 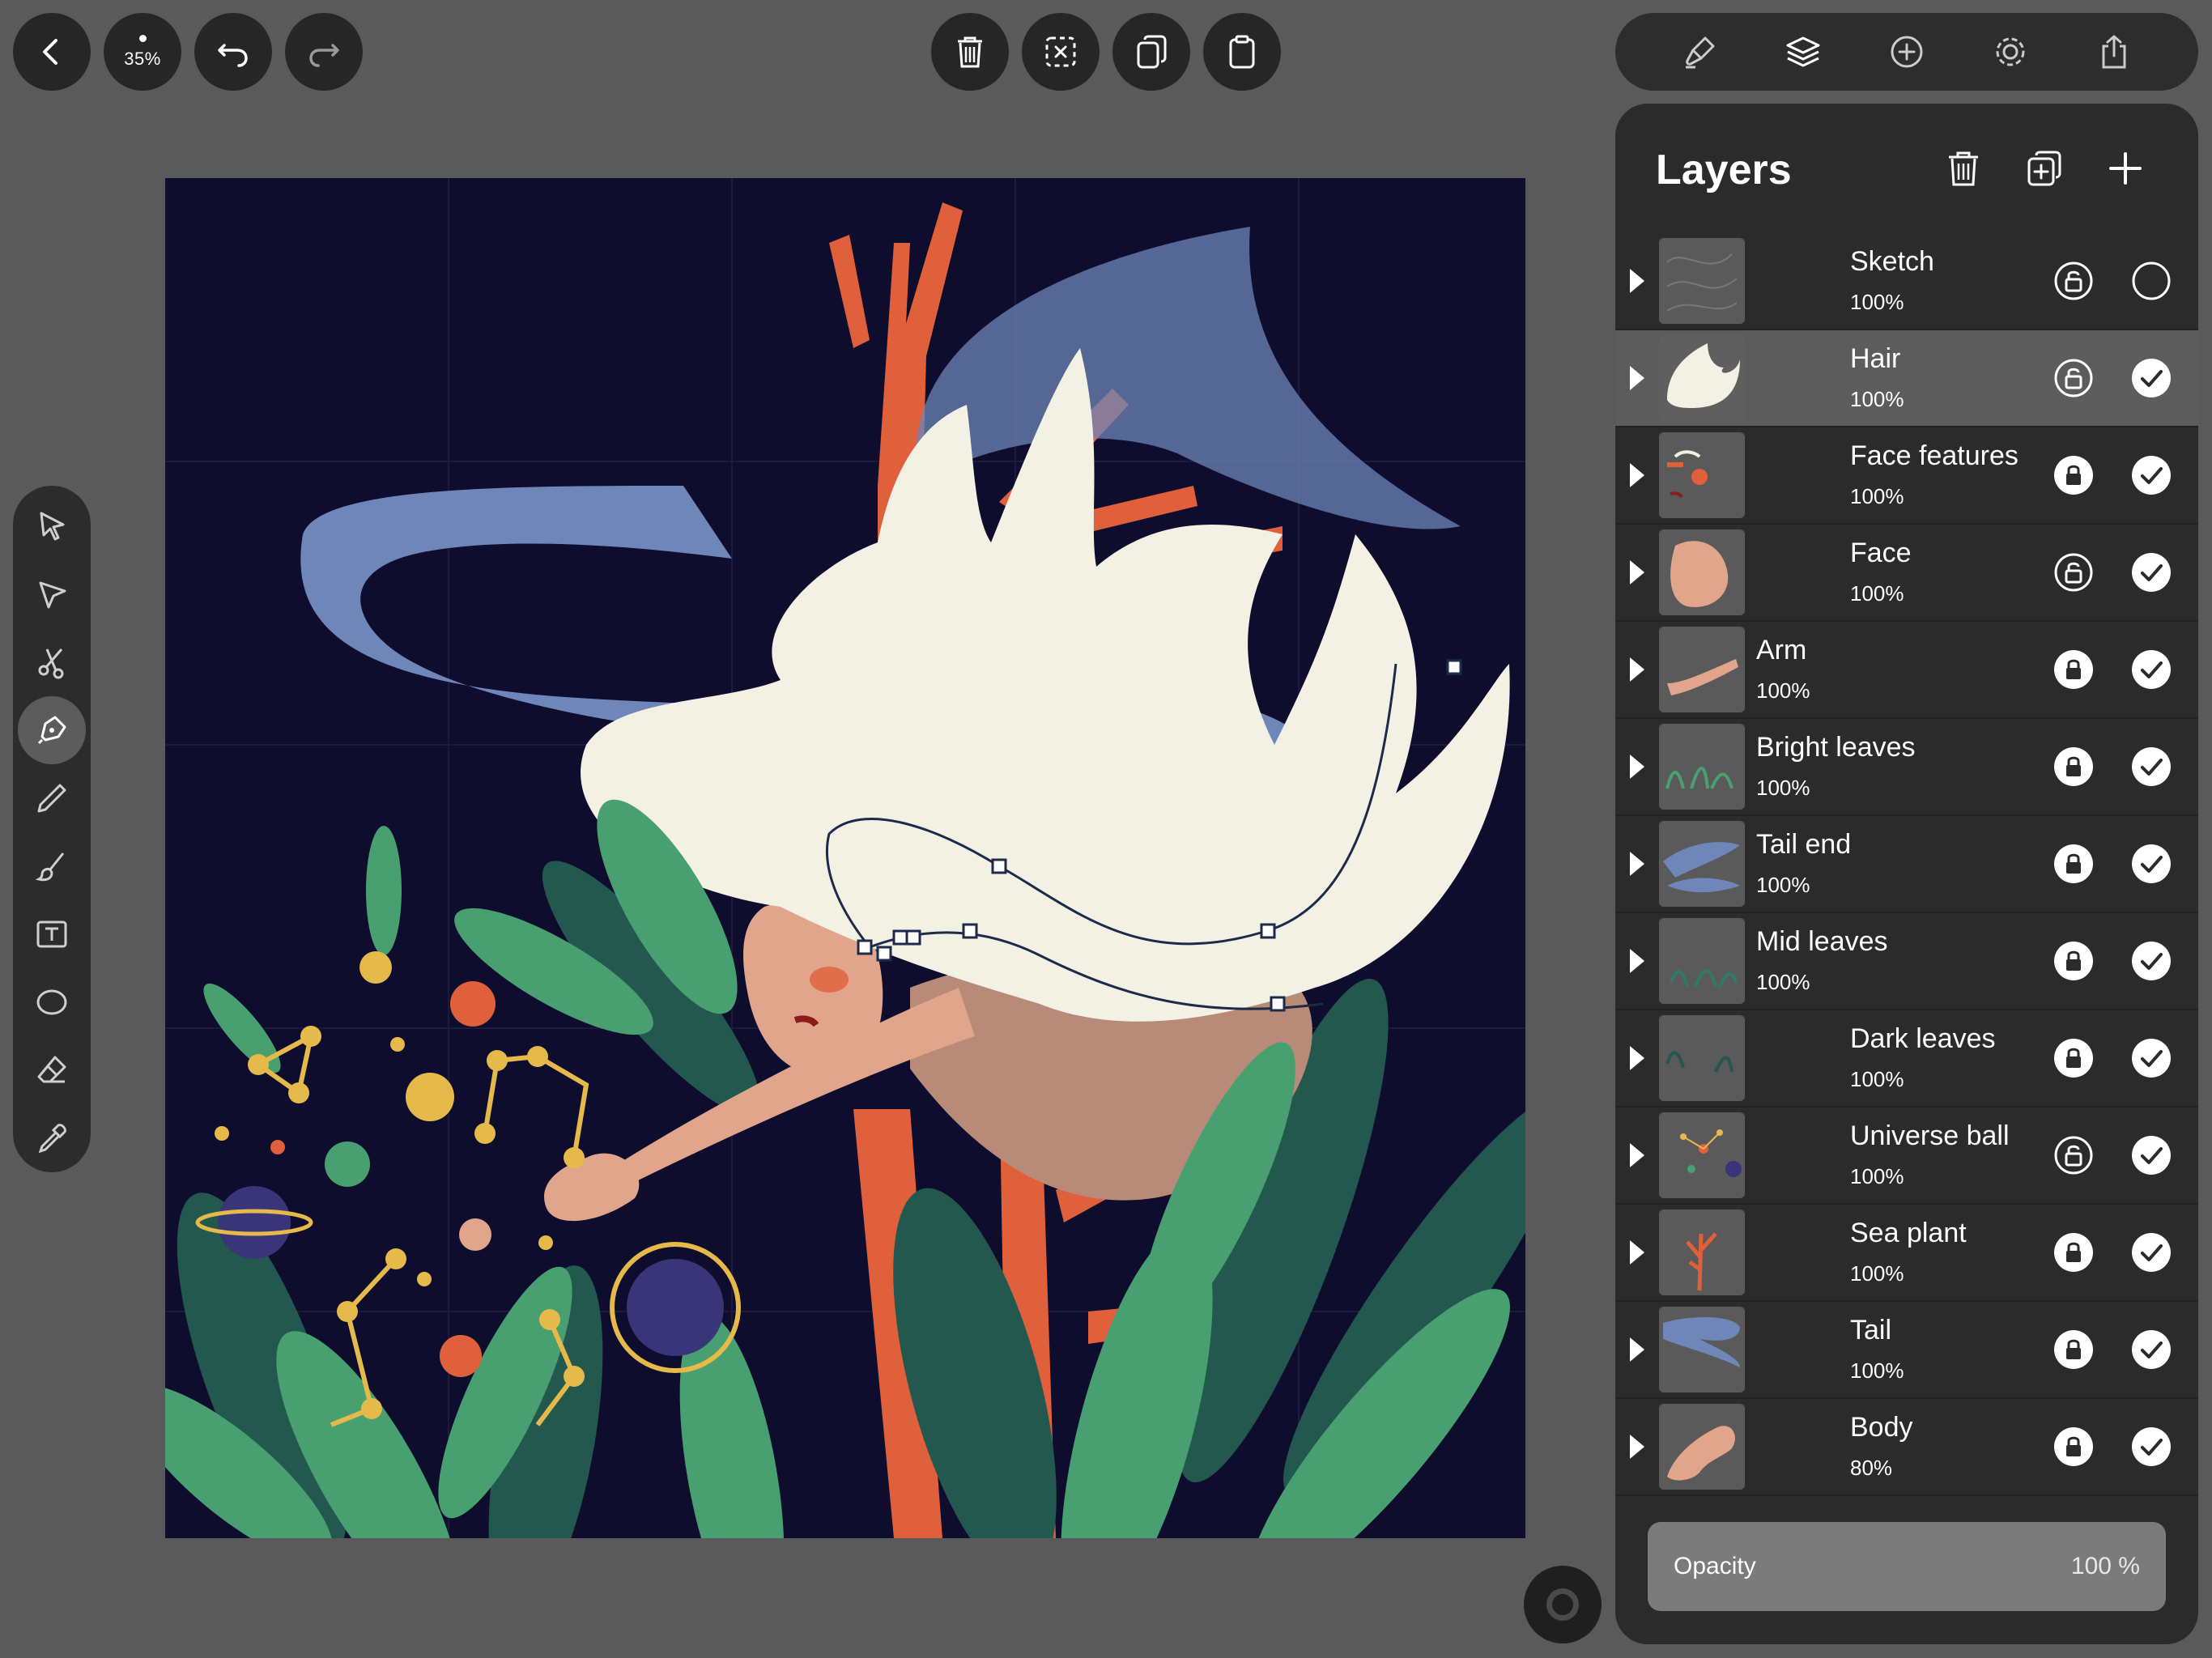 I want to click on layer-row: Dark leaves 100%, so click(x=1907, y=1058).